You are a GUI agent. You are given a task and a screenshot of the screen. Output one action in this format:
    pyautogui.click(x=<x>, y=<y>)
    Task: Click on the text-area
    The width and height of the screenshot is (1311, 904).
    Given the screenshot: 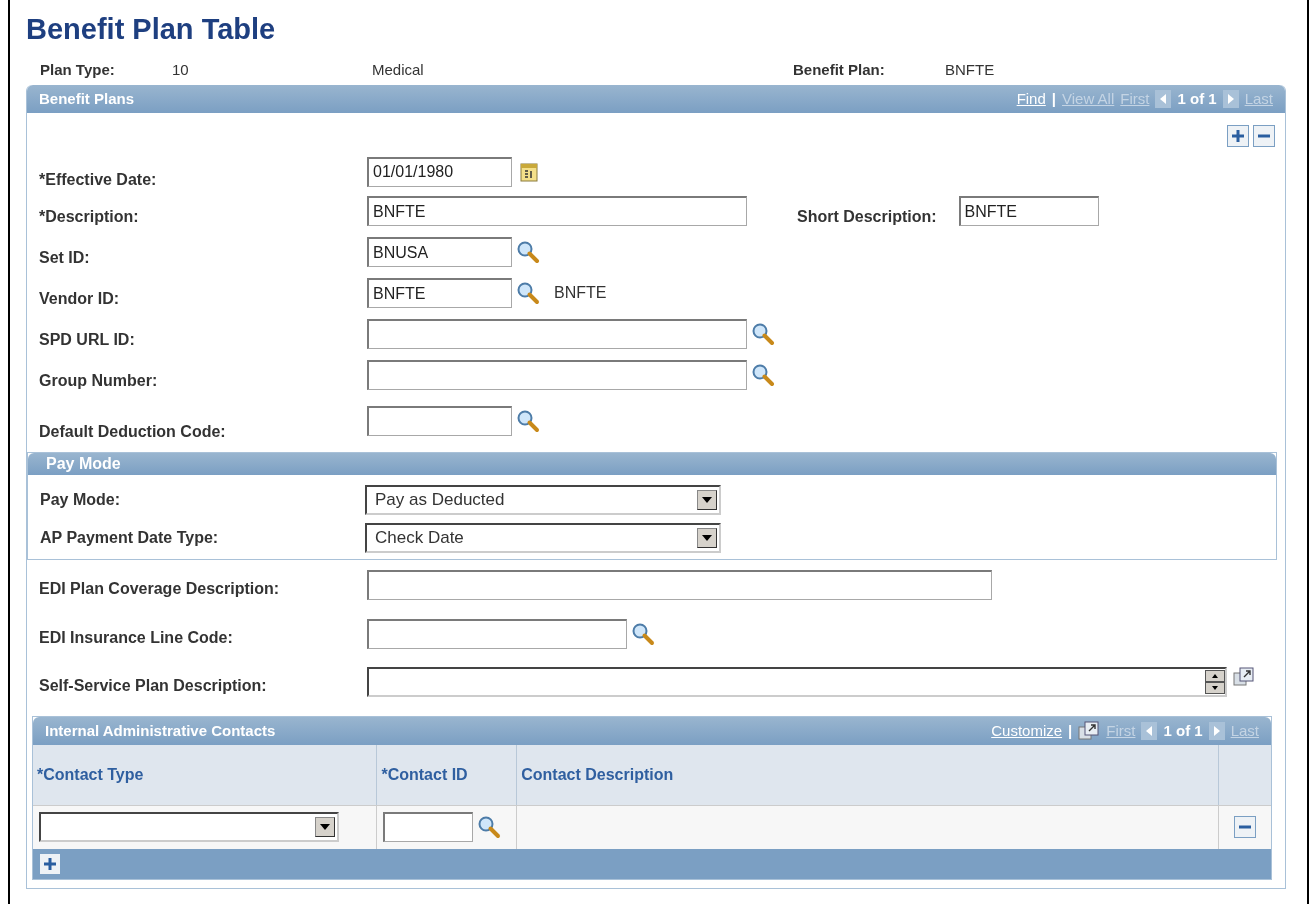 What is the action you would take?
    pyautogui.click(x=797, y=681)
    